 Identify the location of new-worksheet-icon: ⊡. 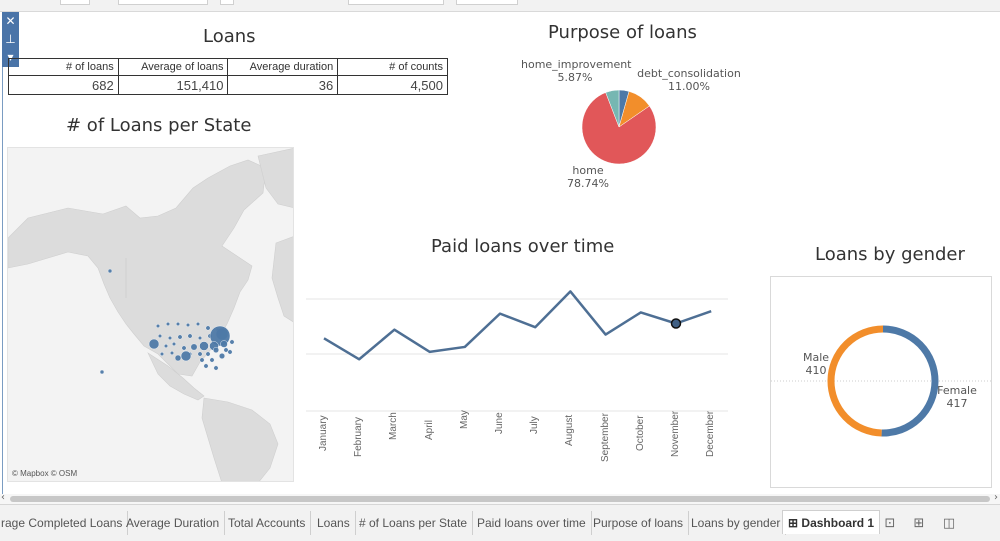
(890, 524).